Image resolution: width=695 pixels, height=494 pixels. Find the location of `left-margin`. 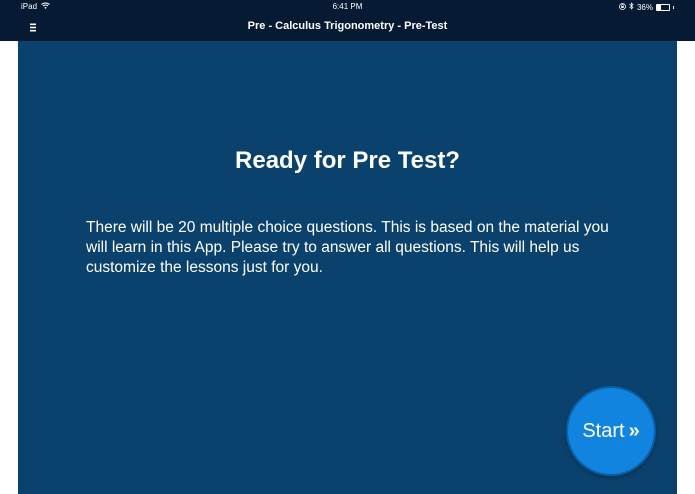

left-margin is located at coordinates (9, 267).